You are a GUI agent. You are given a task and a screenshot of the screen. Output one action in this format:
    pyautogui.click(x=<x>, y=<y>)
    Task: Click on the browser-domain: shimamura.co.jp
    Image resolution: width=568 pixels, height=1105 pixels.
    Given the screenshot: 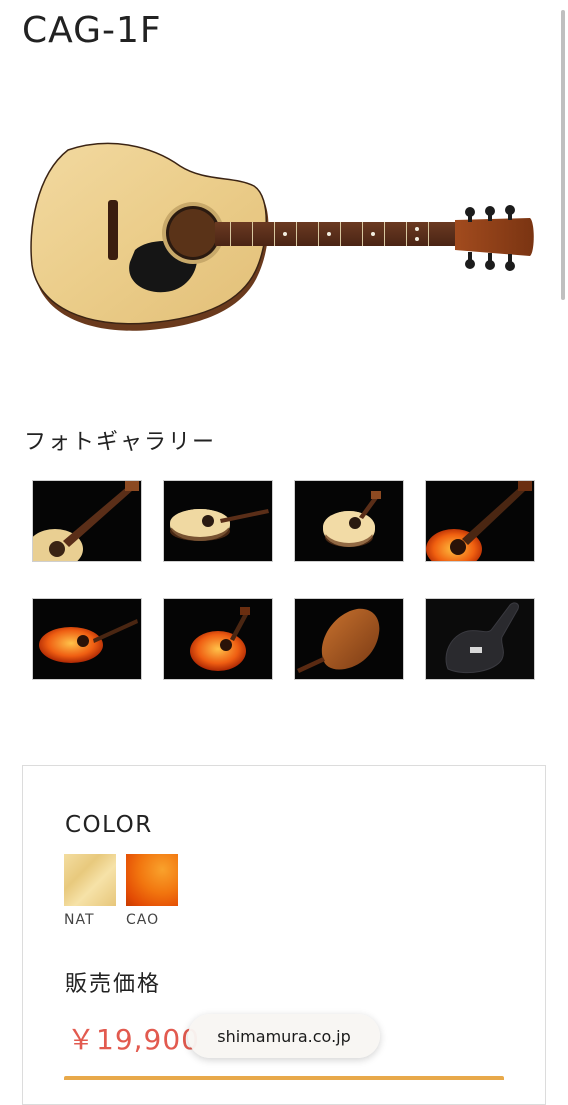 What is the action you would take?
    pyautogui.click(x=284, y=1036)
    